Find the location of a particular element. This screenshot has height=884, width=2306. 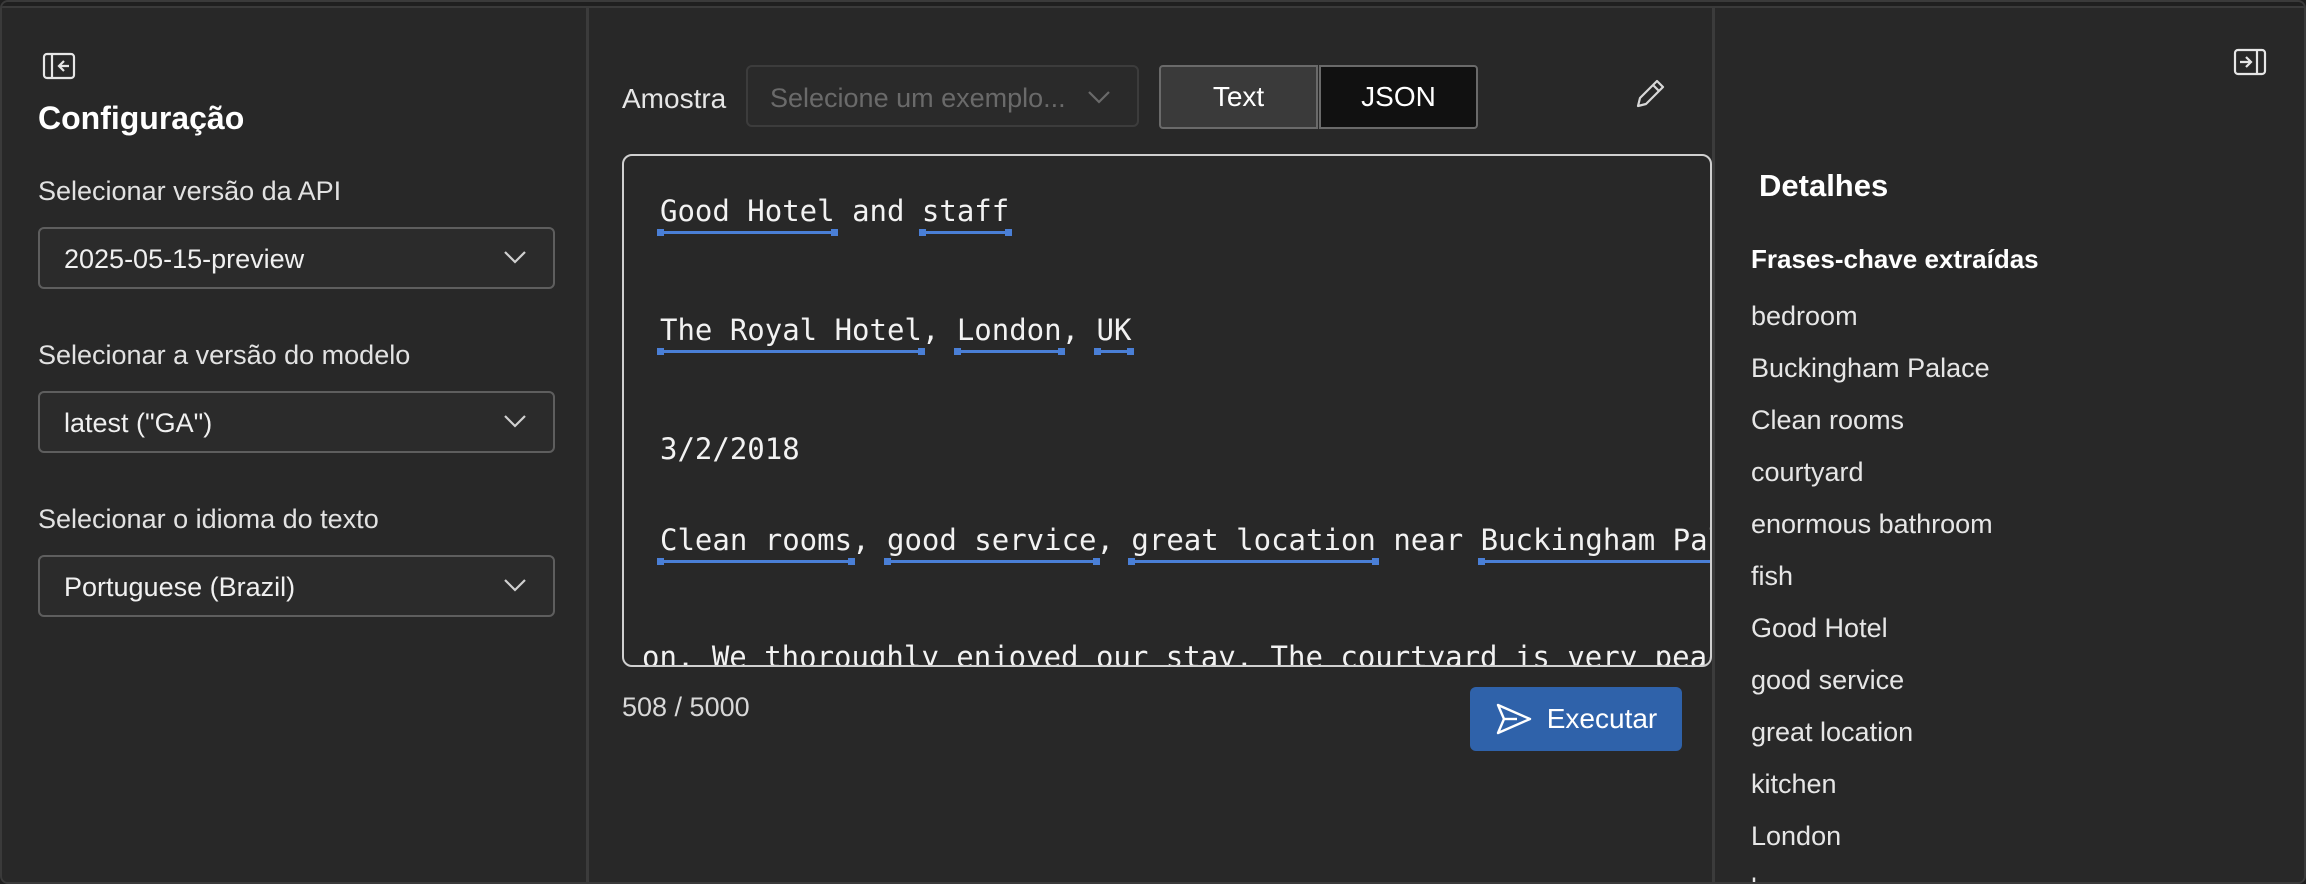

key-phrase-highlight: Good Hotel is located at coordinates (747, 215).